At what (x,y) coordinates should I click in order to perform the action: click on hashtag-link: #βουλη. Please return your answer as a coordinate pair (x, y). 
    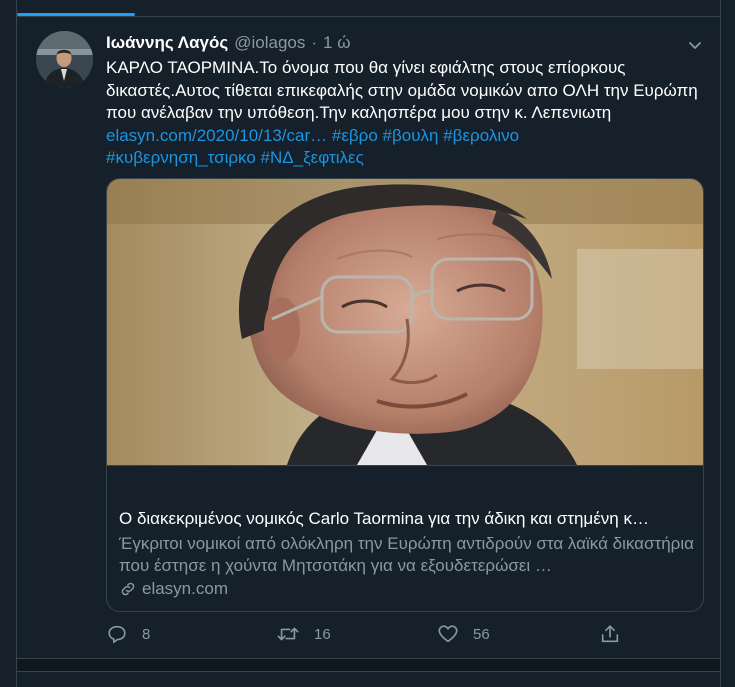
    Looking at the image, I should click on (411, 135).